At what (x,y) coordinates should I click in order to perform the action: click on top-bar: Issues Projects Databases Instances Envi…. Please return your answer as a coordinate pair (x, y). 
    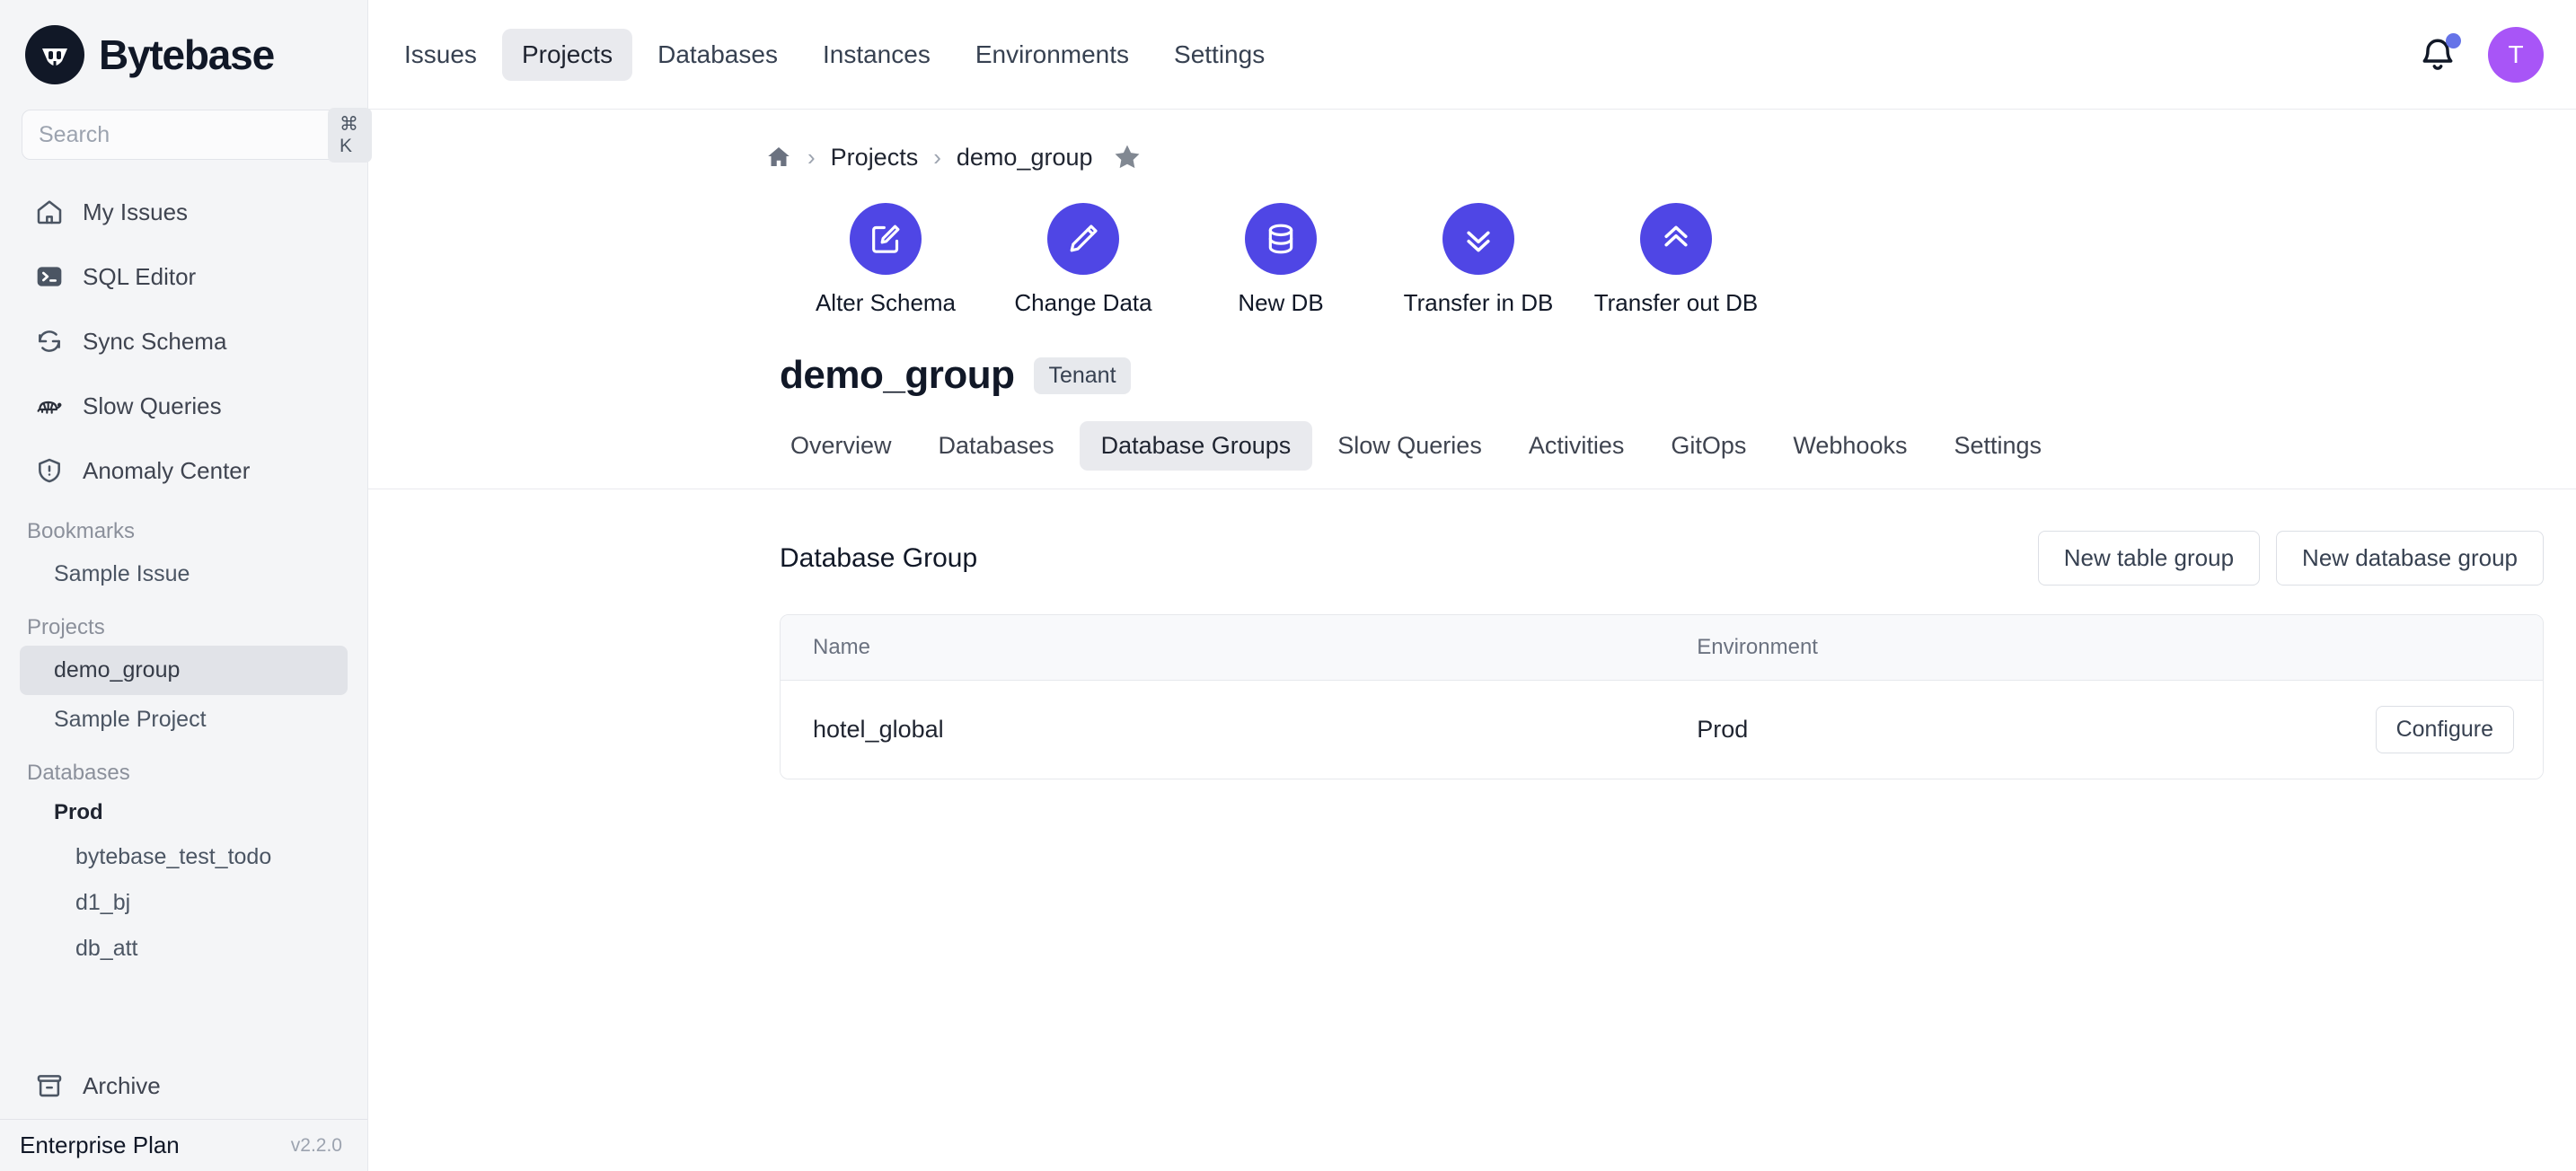
    Looking at the image, I should click on (1472, 55).